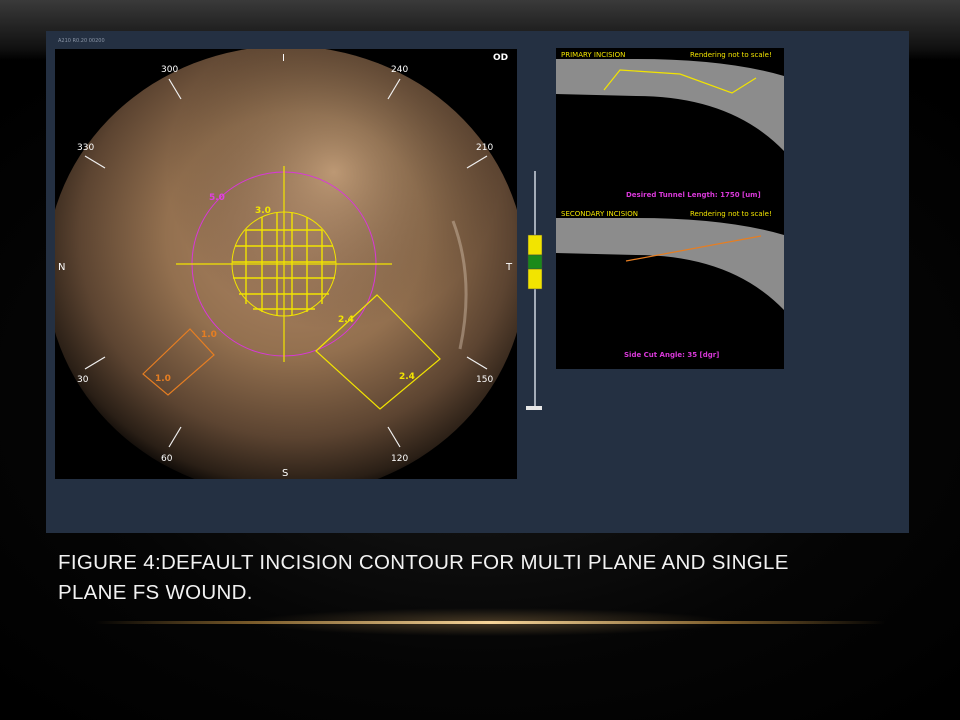 The height and width of the screenshot is (720, 960). I want to click on secondary-cornea-section, so click(670, 264).